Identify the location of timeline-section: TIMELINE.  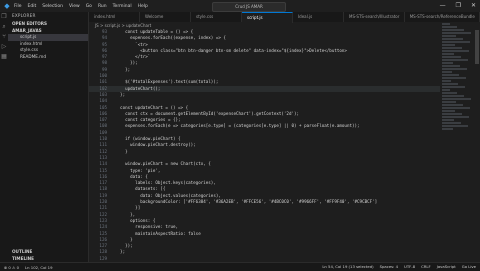
(48, 258).